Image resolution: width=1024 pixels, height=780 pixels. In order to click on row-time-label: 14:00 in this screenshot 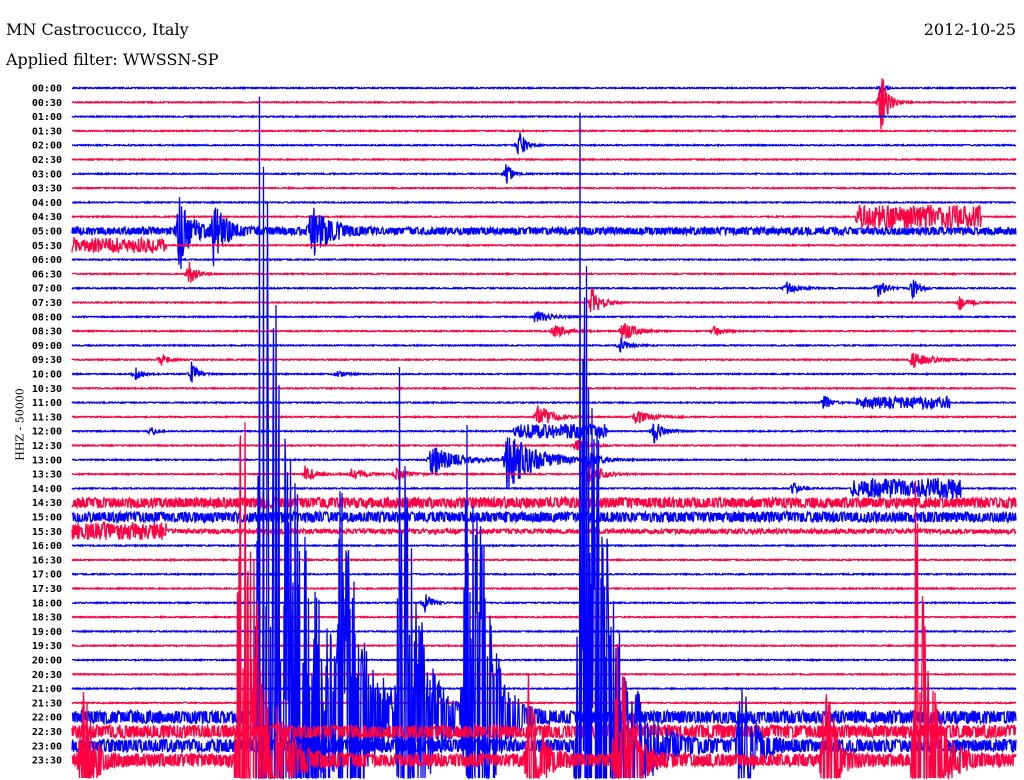, I will do `click(47, 489)`.